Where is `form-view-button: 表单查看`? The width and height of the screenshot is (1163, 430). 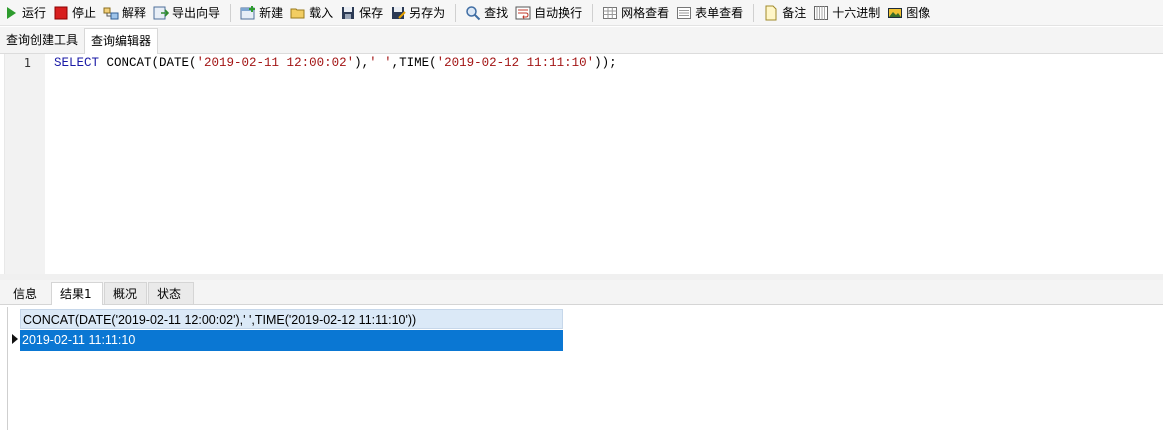 form-view-button: 表单查看 is located at coordinates (710, 13).